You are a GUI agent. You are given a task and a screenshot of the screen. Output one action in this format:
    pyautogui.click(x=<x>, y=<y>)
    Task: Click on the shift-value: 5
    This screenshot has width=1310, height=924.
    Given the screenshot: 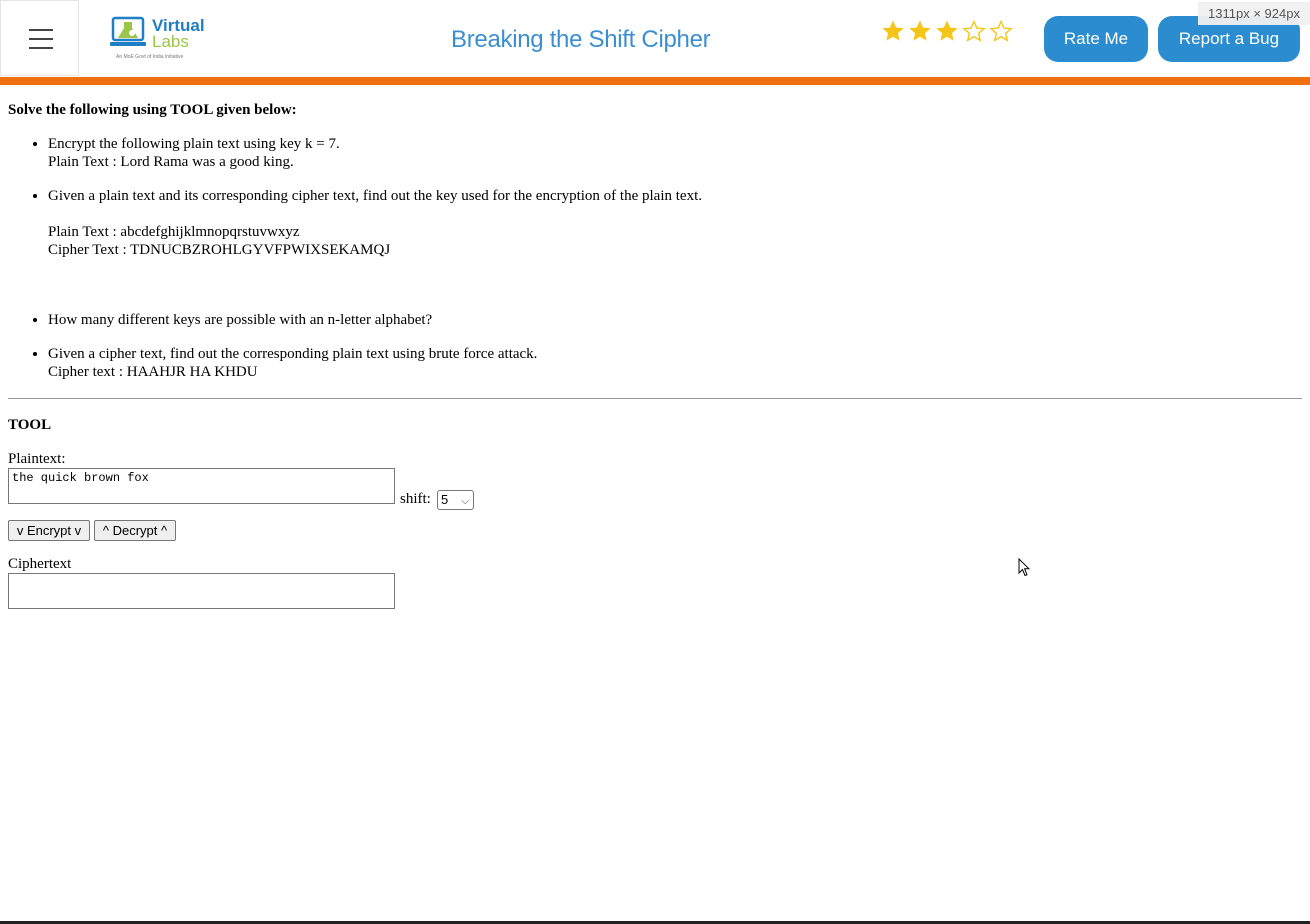 What is the action you would take?
    pyautogui.click(x=445, y=499)
    